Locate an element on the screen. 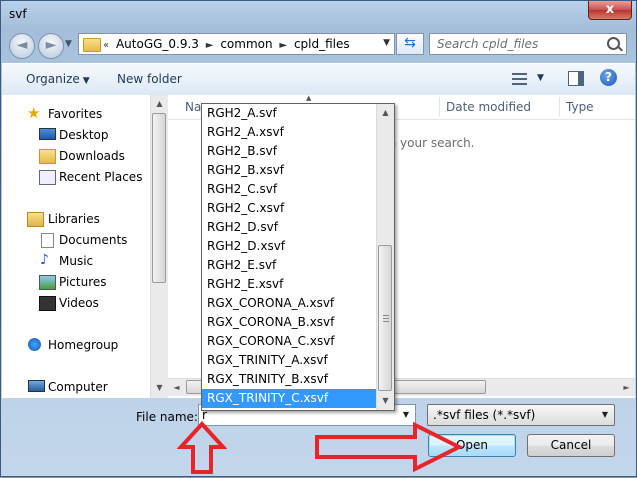  cancel-button: Cancel is located at coordinates (571, 445).